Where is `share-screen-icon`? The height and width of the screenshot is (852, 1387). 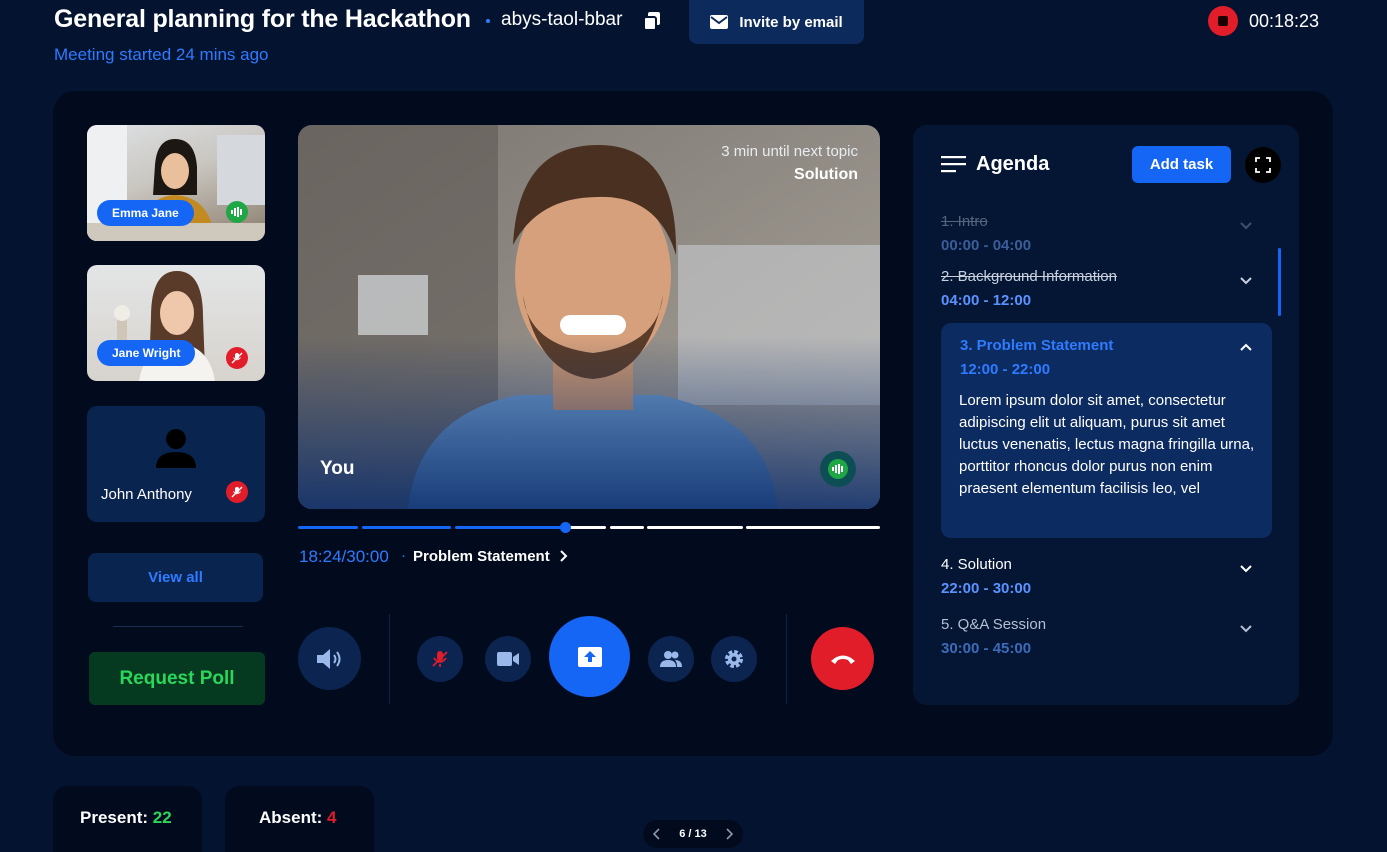
share-screen-icon is located at coordinates (589, 656).